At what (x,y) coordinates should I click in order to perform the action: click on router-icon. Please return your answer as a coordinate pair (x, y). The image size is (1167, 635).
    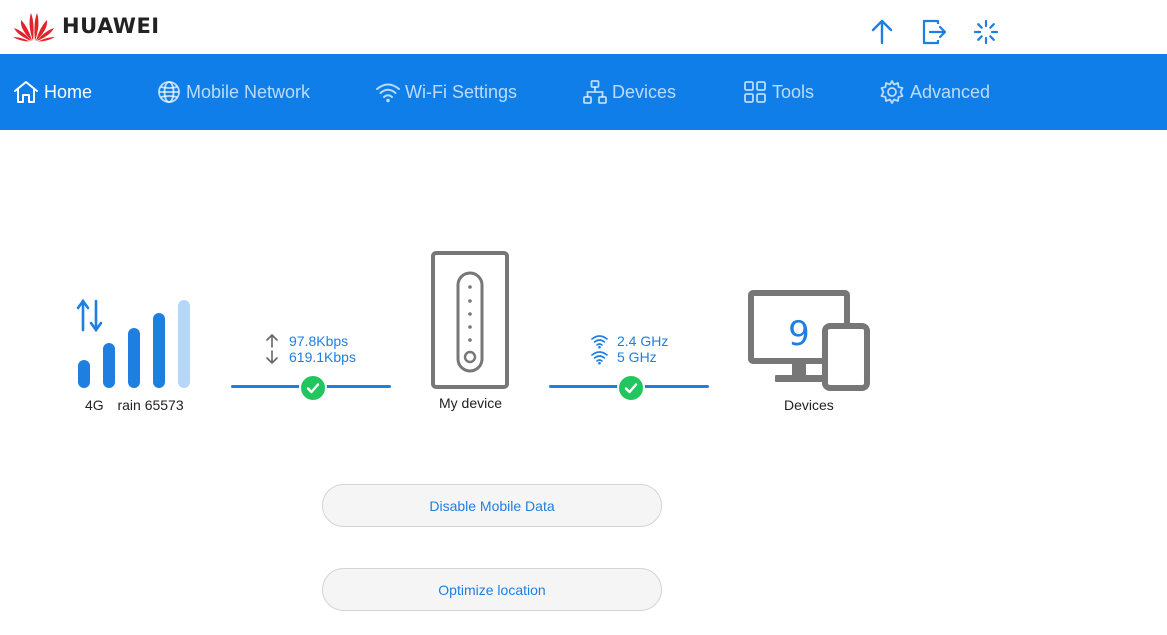
    Looking at the image, I should click on (470, 320).